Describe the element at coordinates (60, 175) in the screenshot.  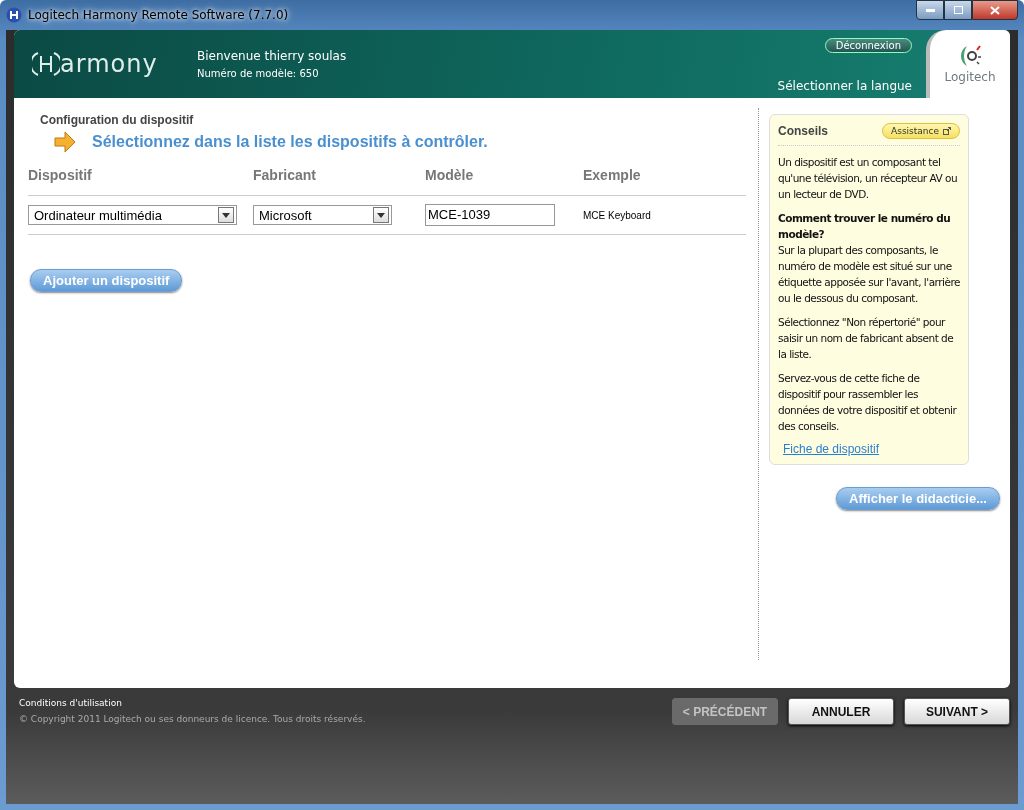
I see `column-header: Dispositif` at that location.